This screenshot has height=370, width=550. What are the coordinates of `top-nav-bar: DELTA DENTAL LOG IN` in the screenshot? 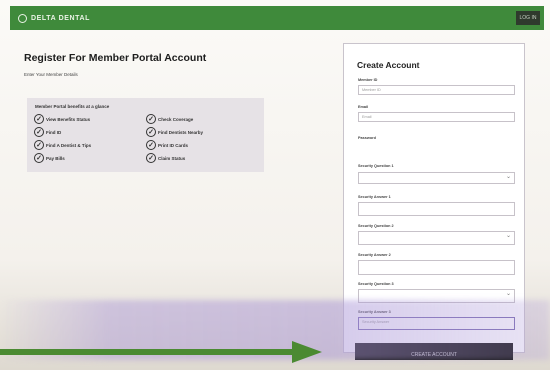 It's located at (277, 18).